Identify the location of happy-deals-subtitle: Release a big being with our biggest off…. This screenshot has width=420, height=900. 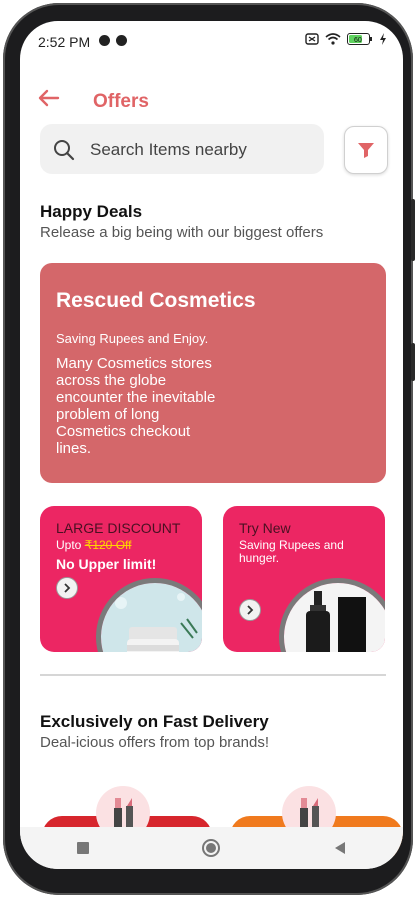
(182, 232).